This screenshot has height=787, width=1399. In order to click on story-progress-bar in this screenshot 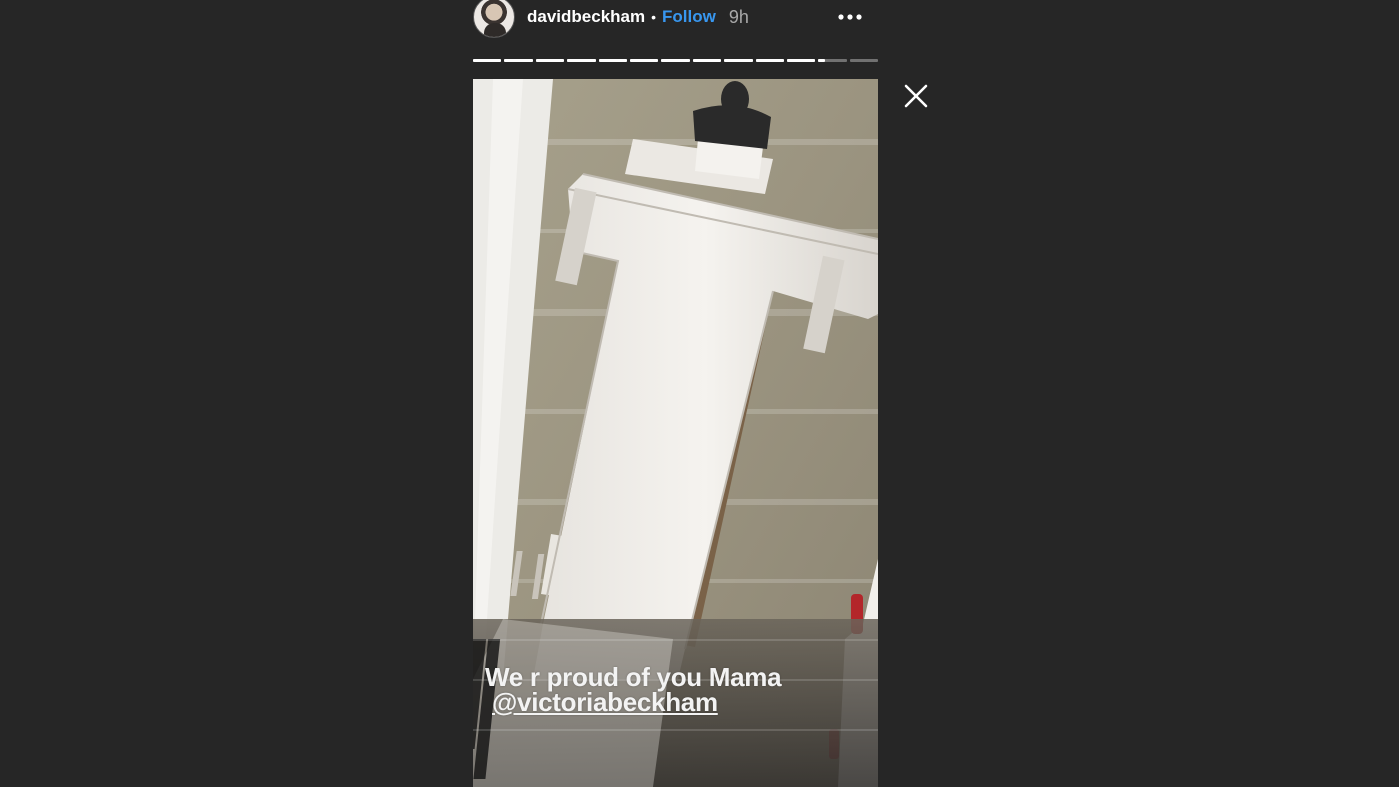, I will do `click(676, 60)`.